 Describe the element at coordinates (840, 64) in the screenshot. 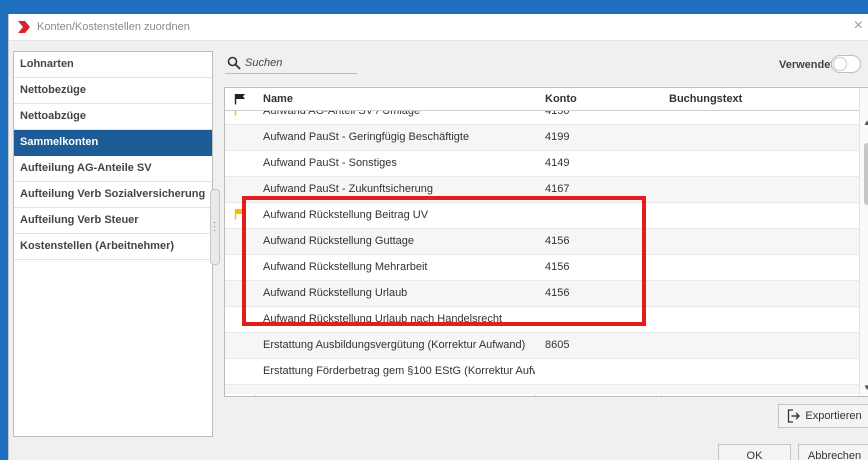

I see `toggle-knob` at that location.